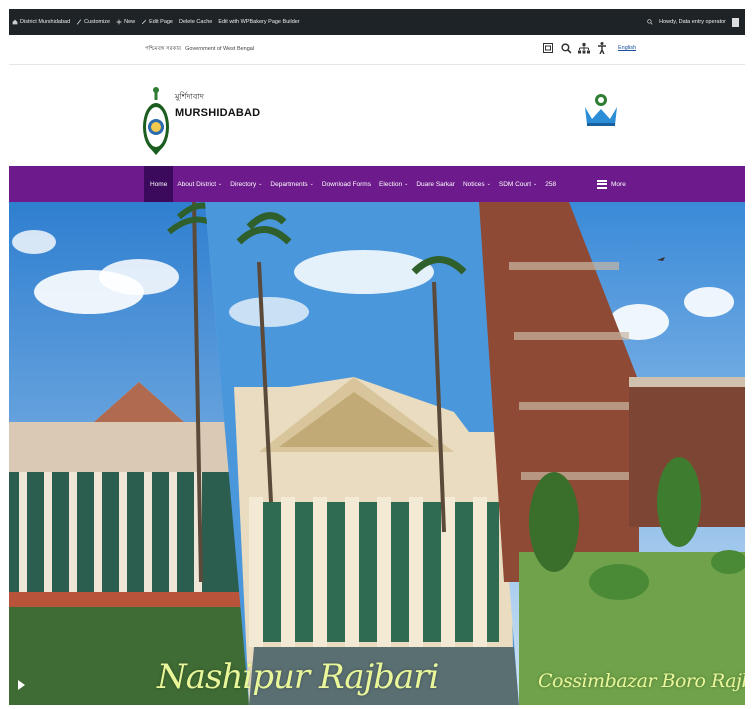  Describe the element at coordinates (220, 49) in the screenshot. I see `government-en: Government of West Bengal` at that location.